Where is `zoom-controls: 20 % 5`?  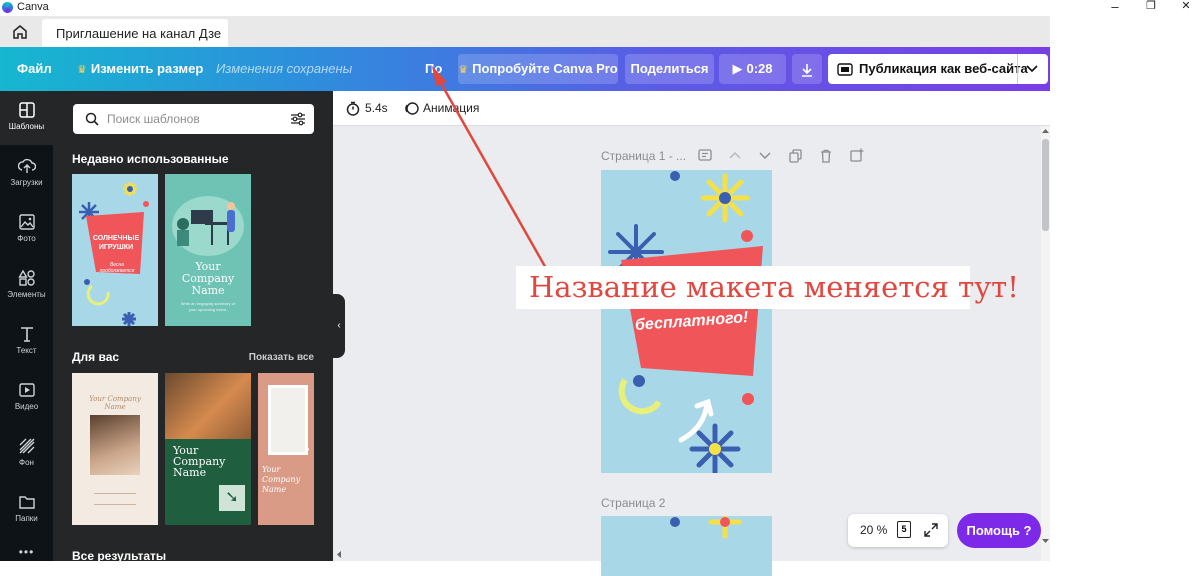 zoom-controls: 20 % 5 is located at coordinates (898, 530).